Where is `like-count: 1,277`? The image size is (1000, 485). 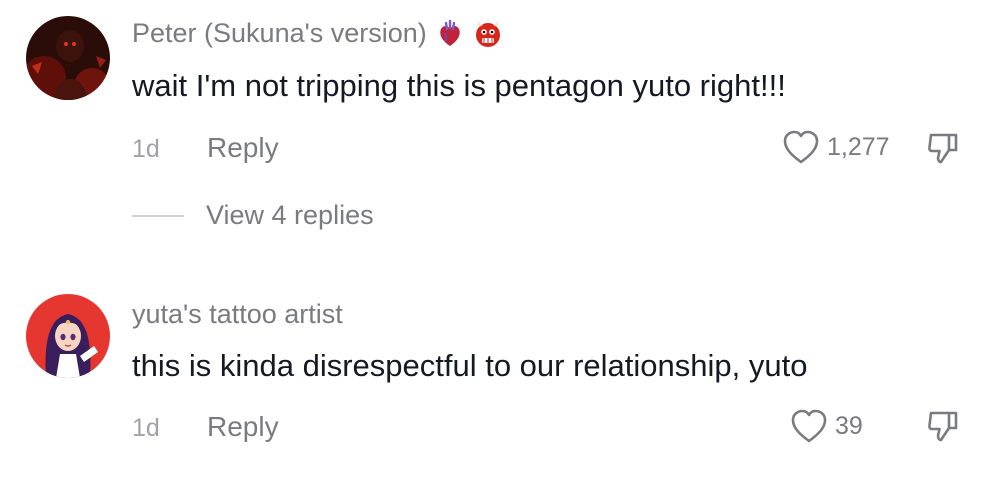
like-count: 1,277 is located at coordinates (858, 146).